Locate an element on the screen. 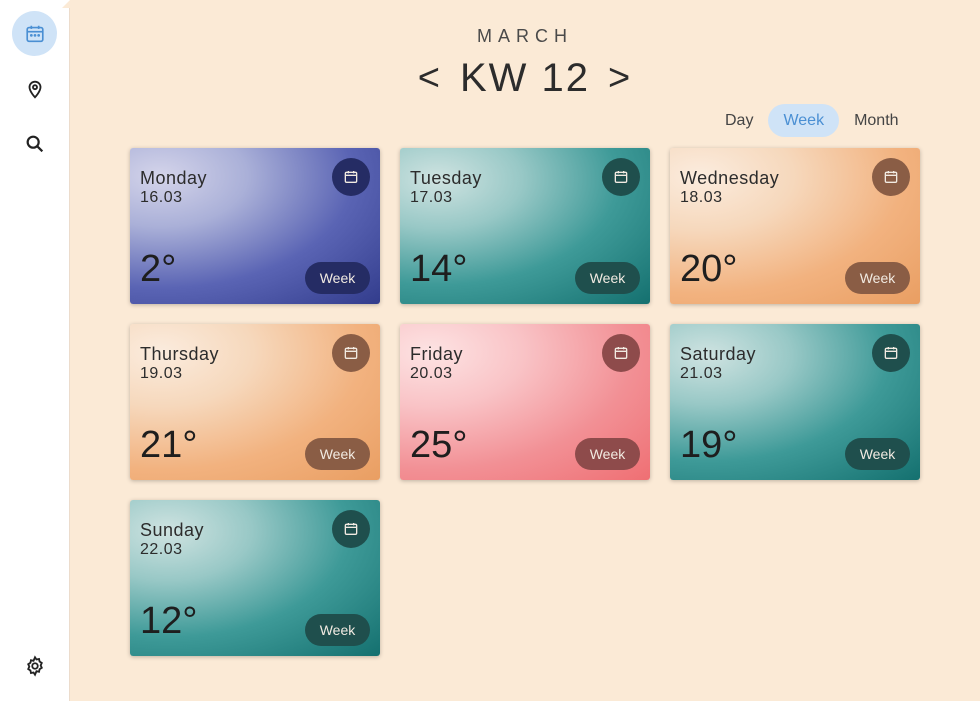 The height and width of the screenshot is (701, 980). week-navigator: < KW 12 > is located at coordinates (525, 78).